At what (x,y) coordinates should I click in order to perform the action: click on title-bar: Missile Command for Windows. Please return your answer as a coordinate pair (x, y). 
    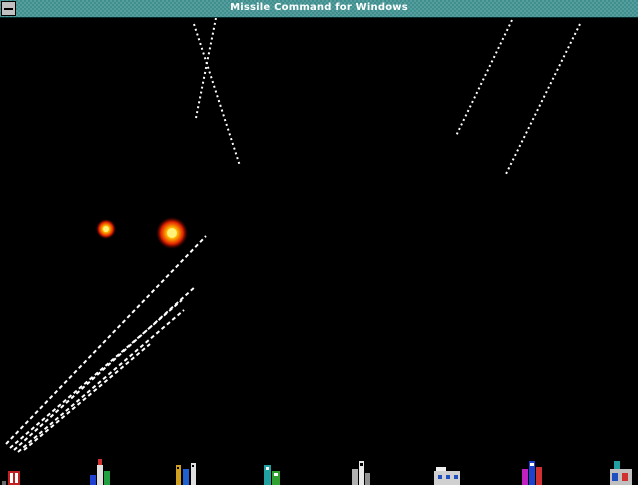
    Looking at the image, I should click on (319, 9).